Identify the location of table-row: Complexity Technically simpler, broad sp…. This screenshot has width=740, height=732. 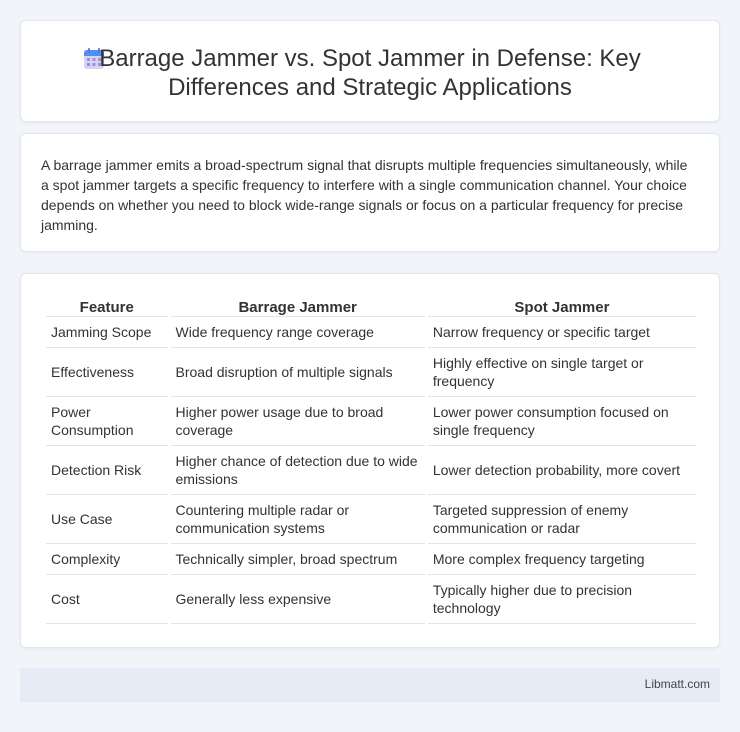
(371, 559).